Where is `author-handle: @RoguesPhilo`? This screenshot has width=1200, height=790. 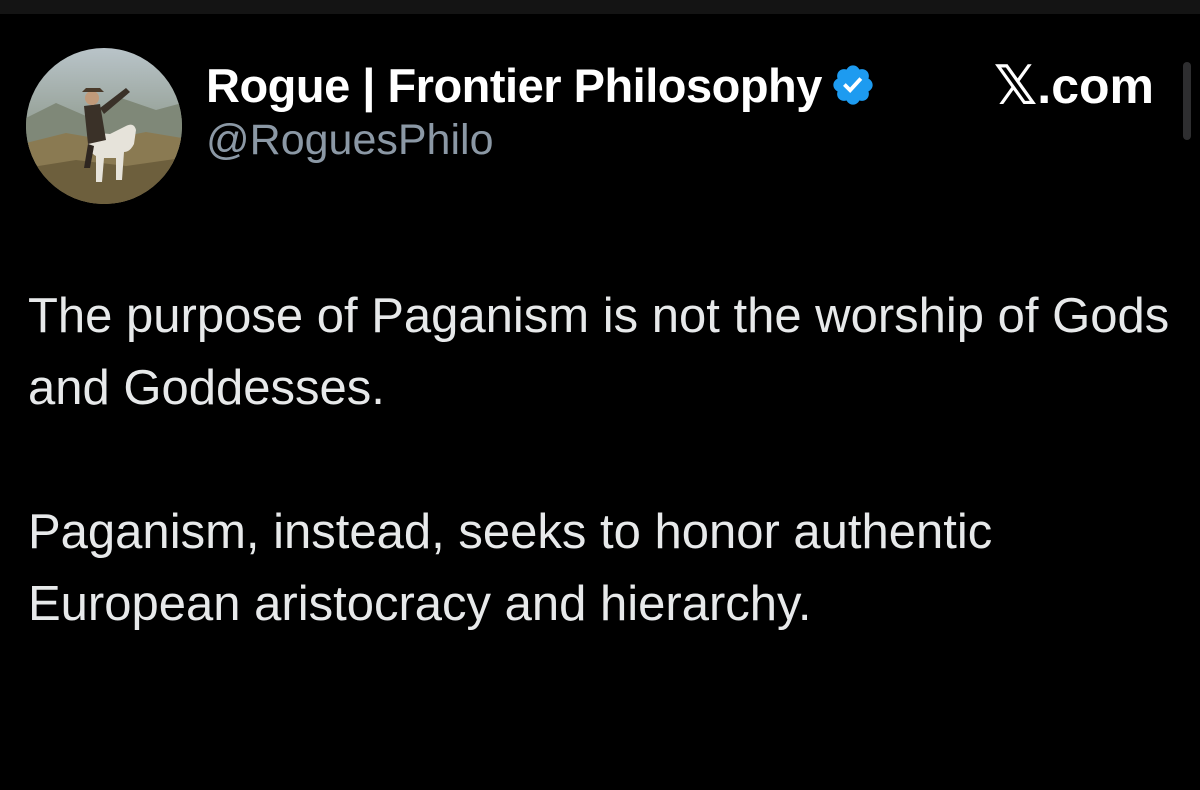 author-handle: @RoguesPhilo is located at coordinates (686, 140).